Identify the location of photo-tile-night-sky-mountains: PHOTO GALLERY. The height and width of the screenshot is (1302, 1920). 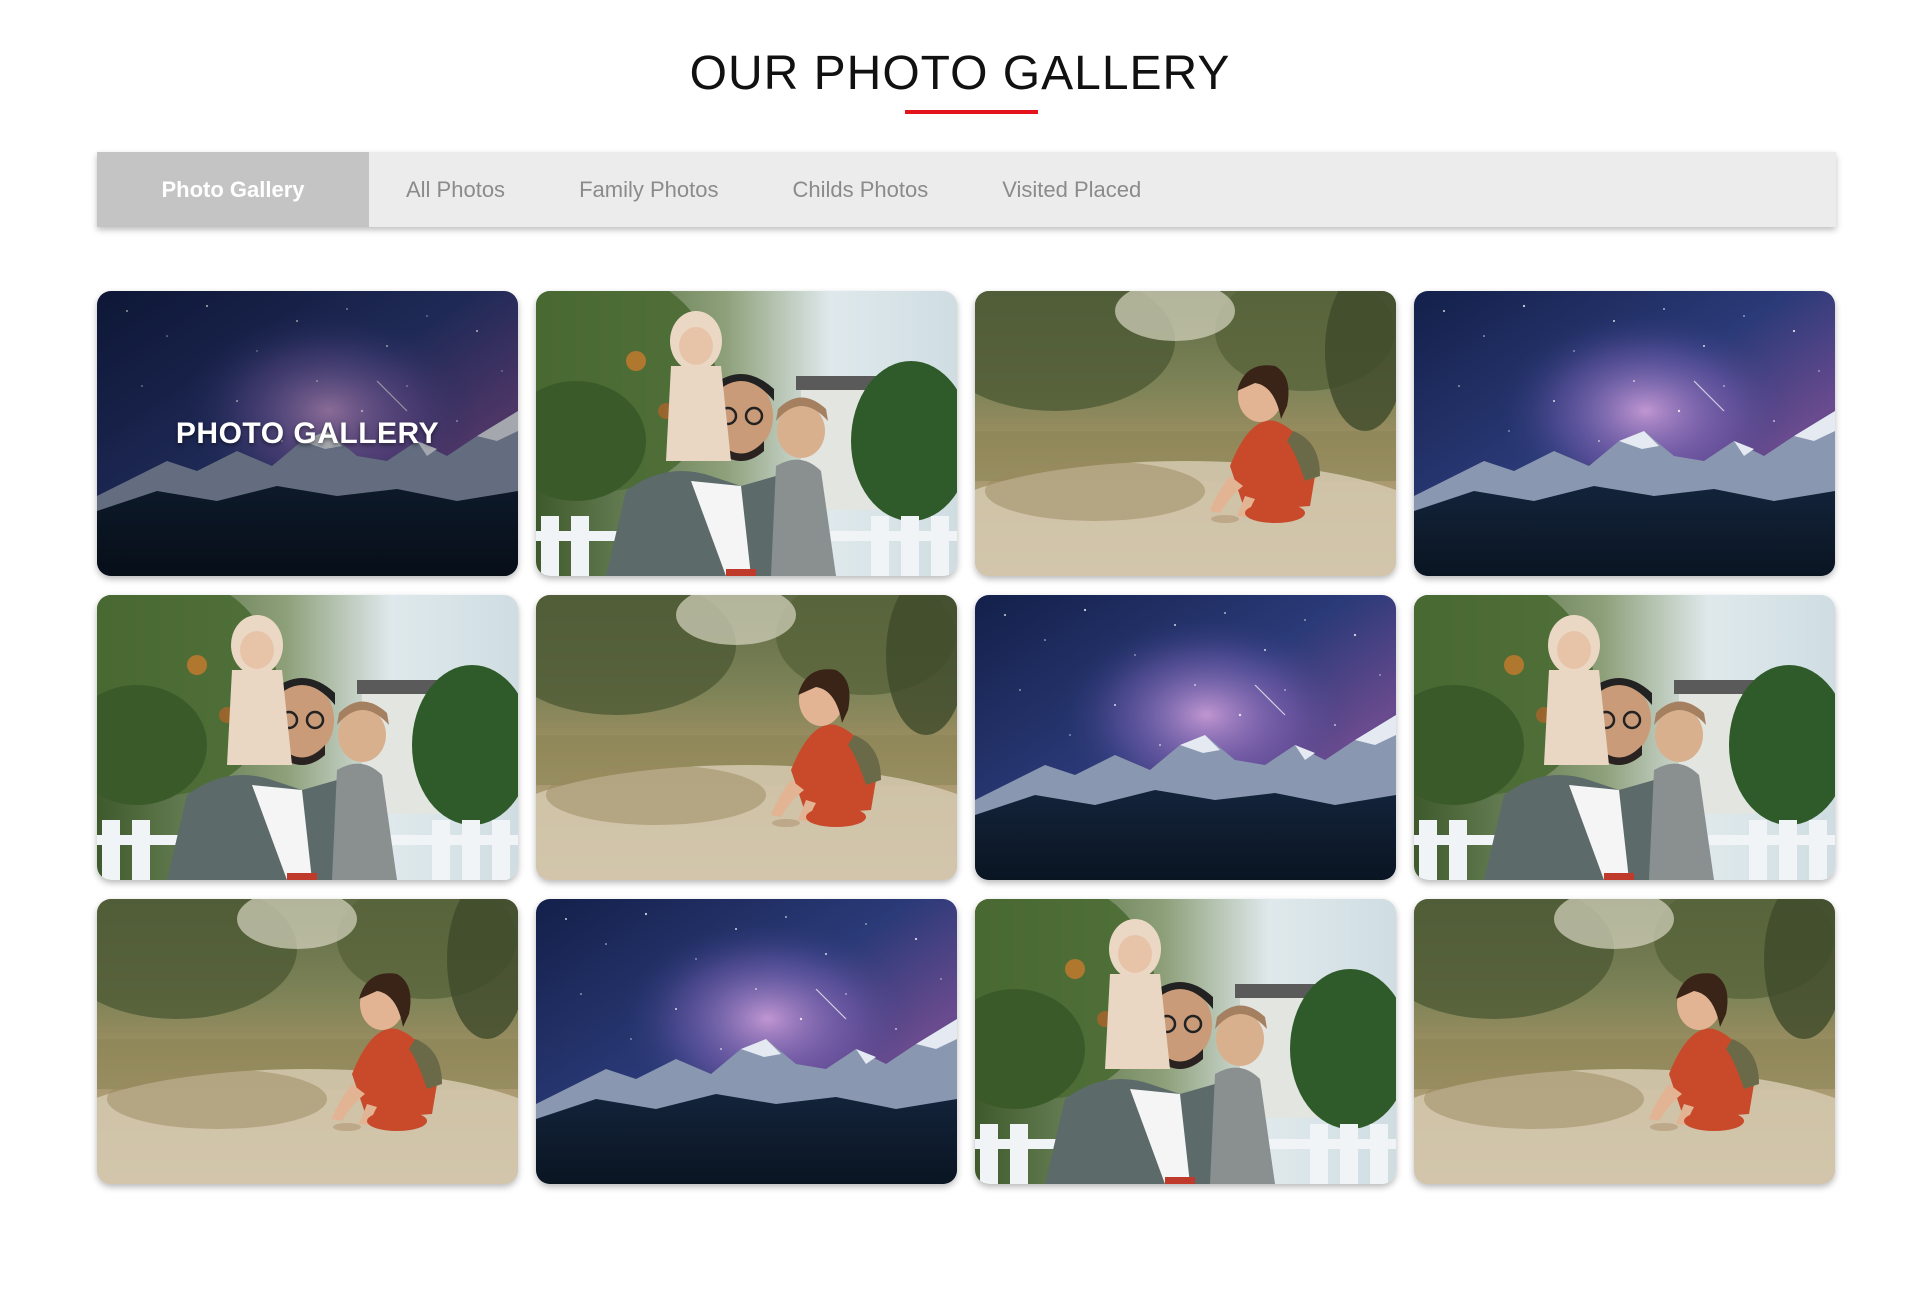
(307, 433).